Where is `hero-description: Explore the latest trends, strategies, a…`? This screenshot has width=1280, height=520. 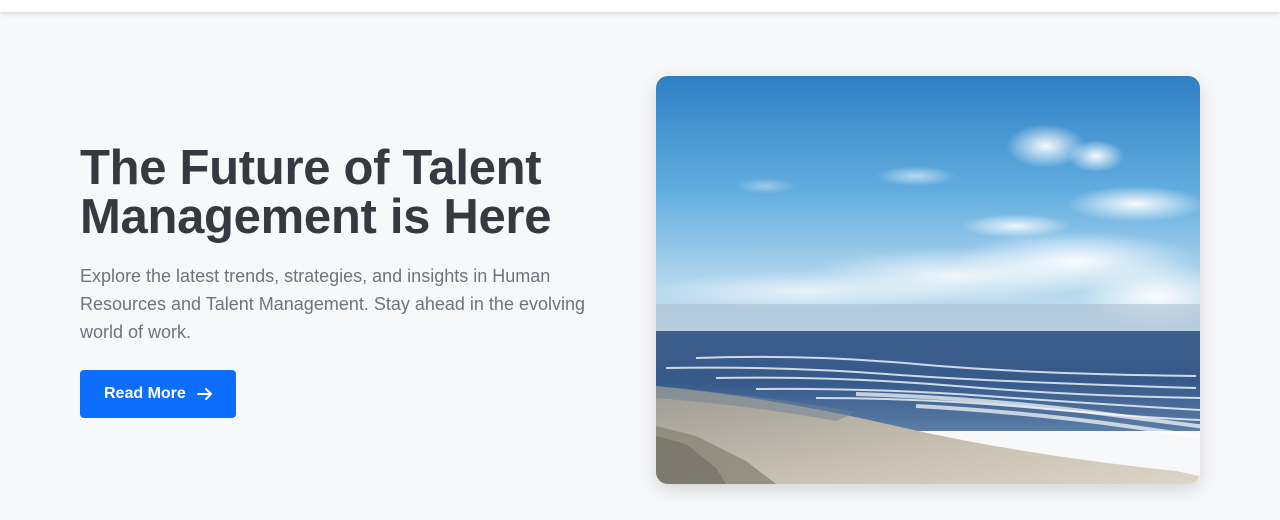
hero-description: Explore the latest trends, strategies, a… is located at coordinates (332, 304).